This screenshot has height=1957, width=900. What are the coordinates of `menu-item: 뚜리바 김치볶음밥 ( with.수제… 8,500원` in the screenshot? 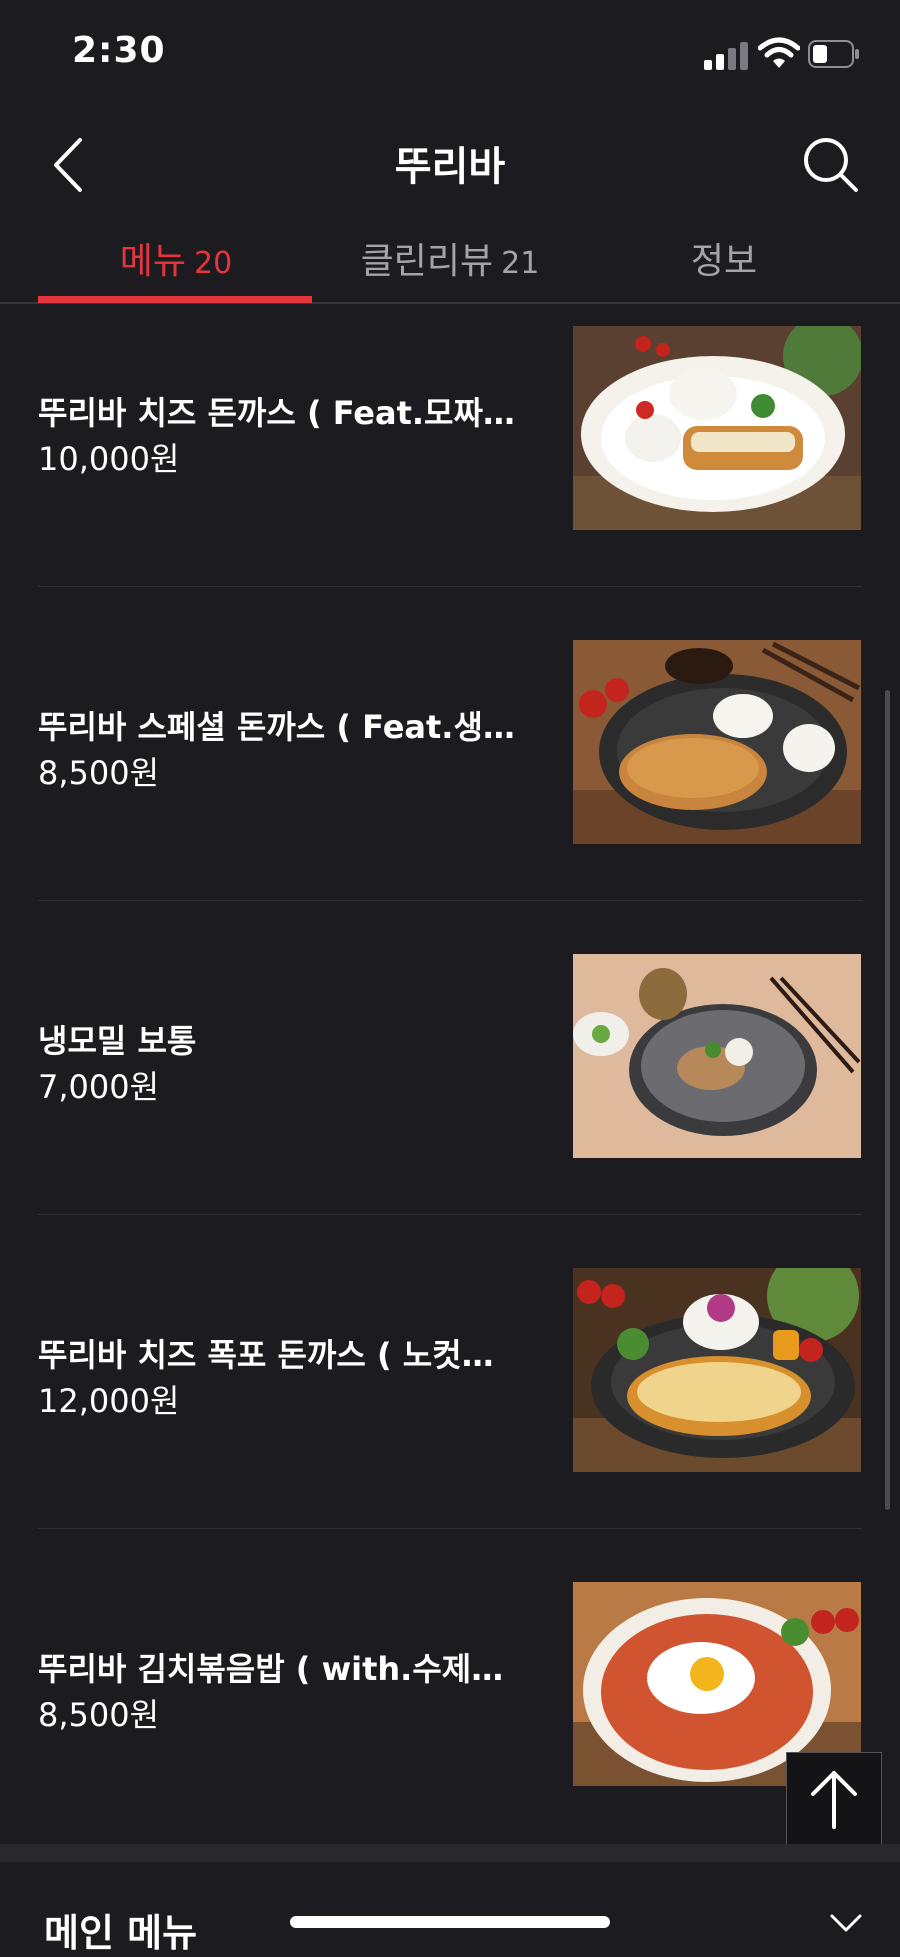 It's located at (450, 1702).